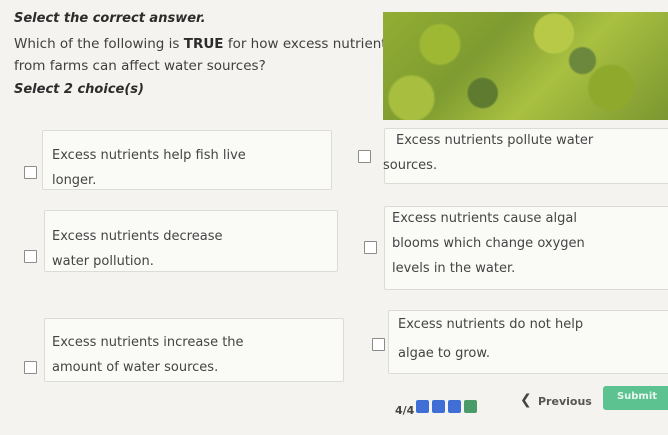  I want to click on option-1-line-2: longer., so click(74, 180).